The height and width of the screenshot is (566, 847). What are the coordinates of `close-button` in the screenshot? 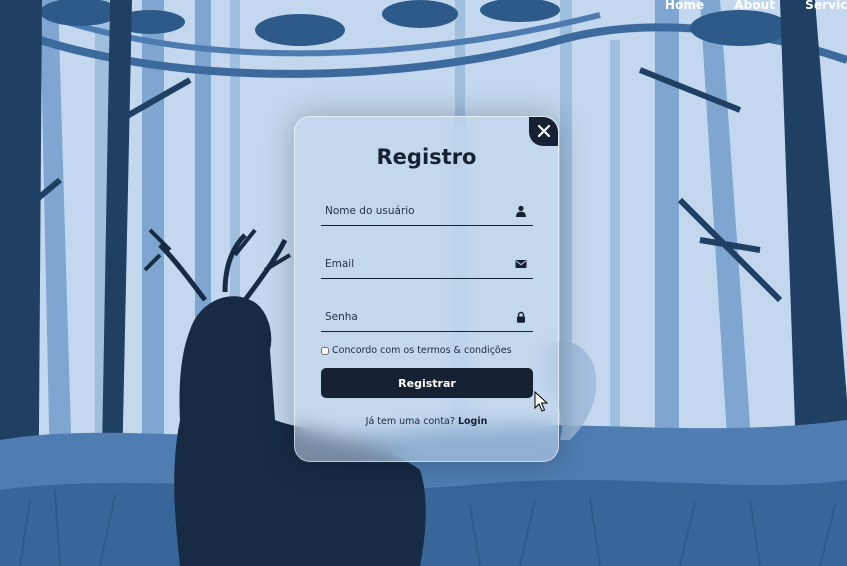 It's located at (543, 131).